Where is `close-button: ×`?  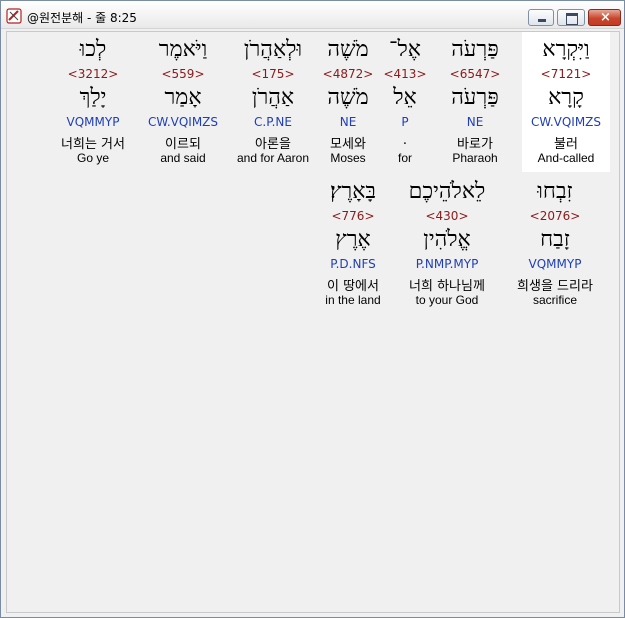 close-button: × is located at coordinates (604, 17).